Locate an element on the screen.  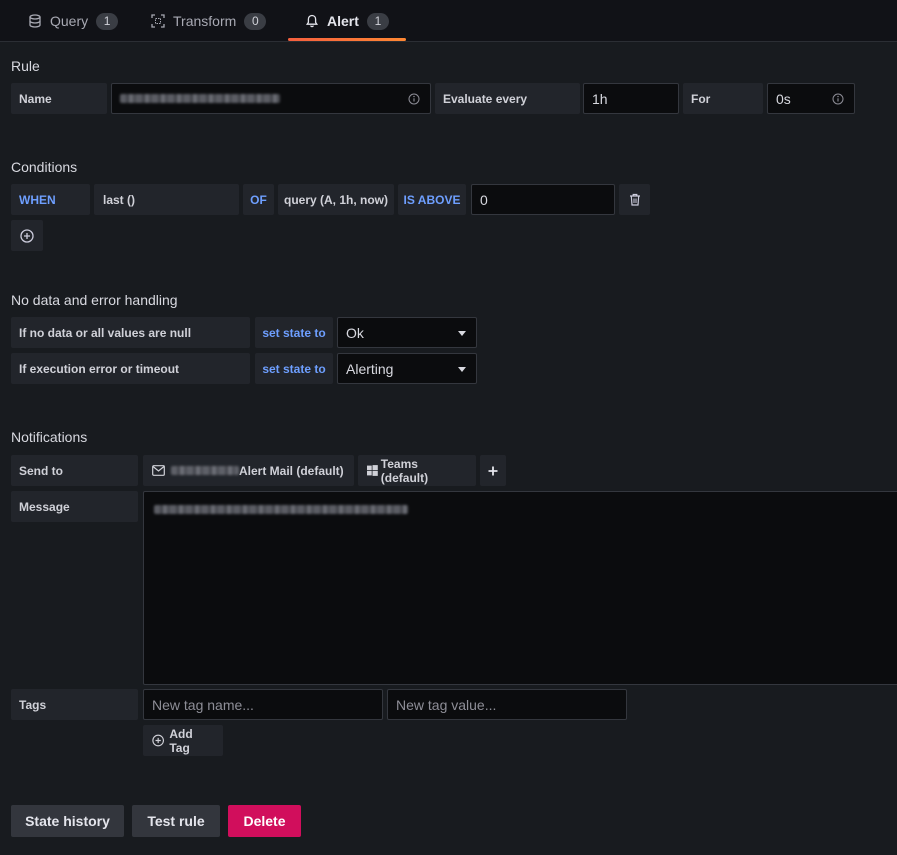
condition-when-keyword: WHEN is located at coordinates (50, 199).